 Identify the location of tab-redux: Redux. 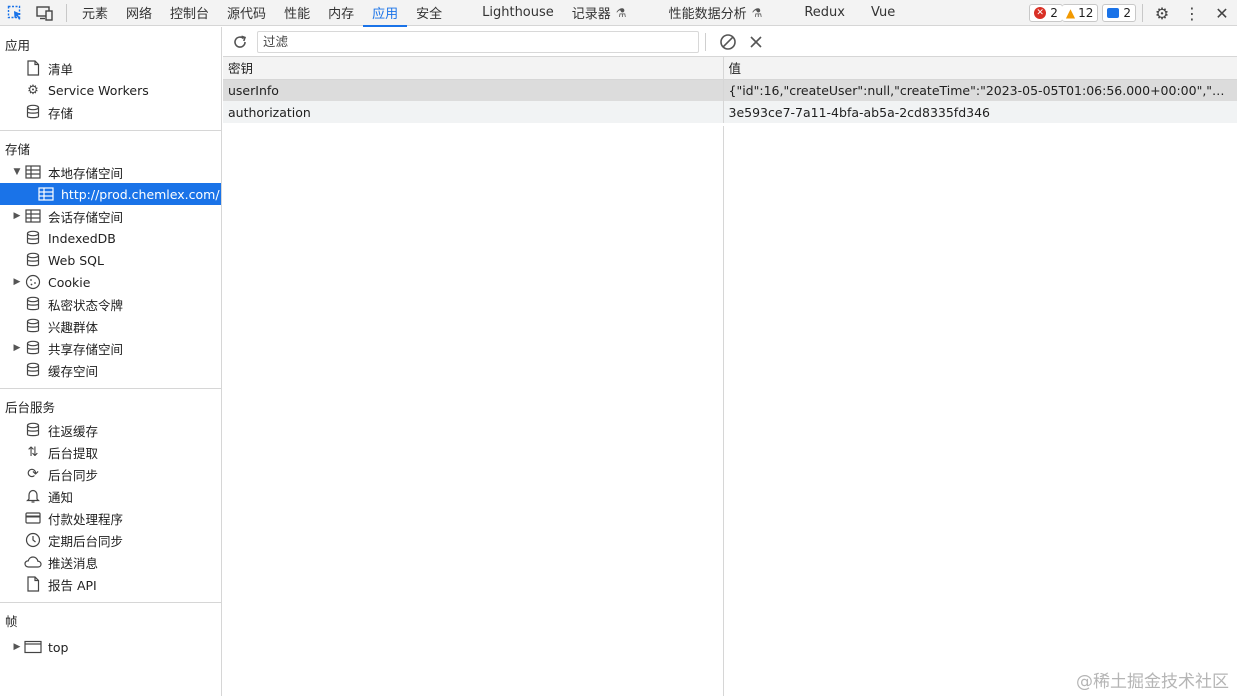
(824, 13).